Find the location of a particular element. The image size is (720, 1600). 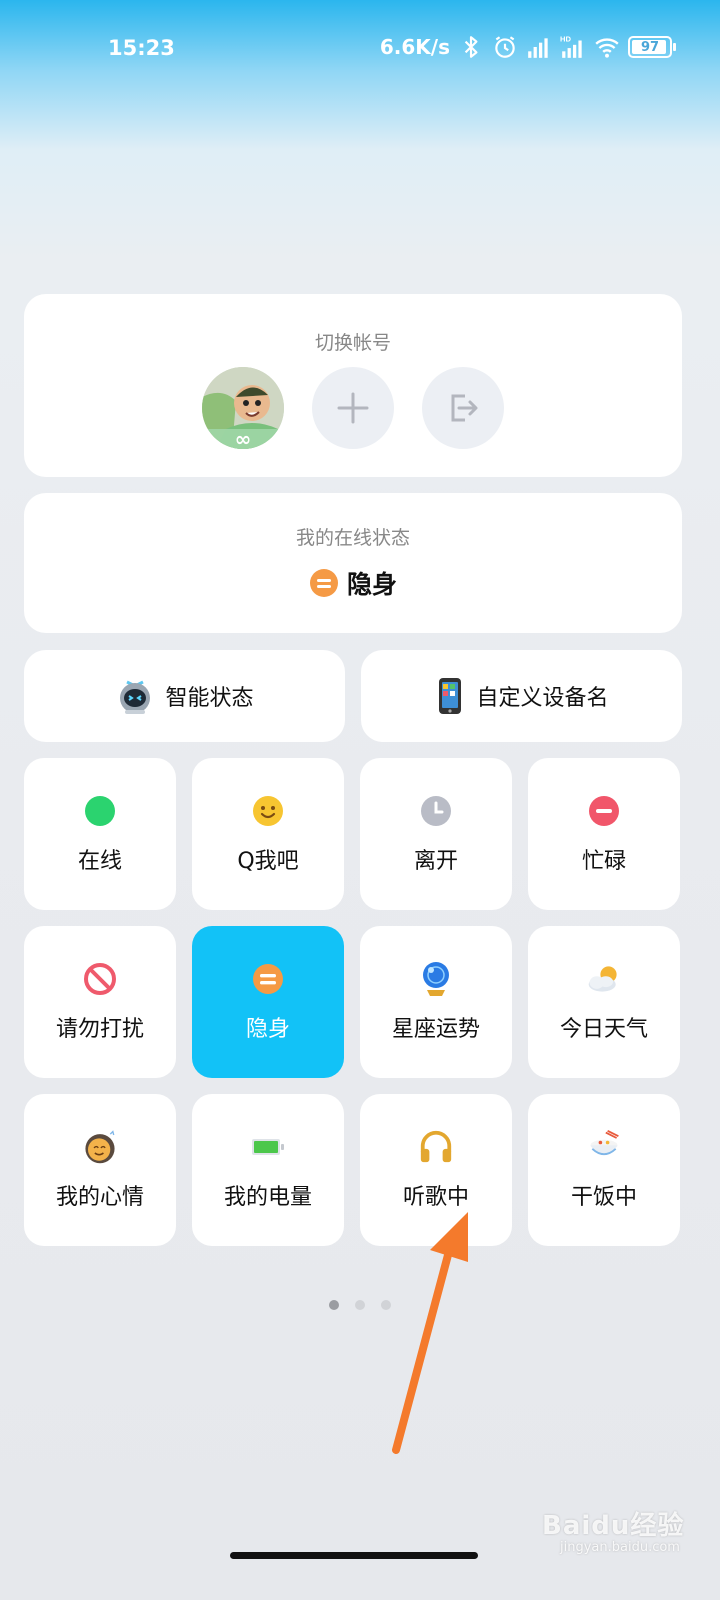

tile-label: 听歌中 is located at coordinates (435, 1197).